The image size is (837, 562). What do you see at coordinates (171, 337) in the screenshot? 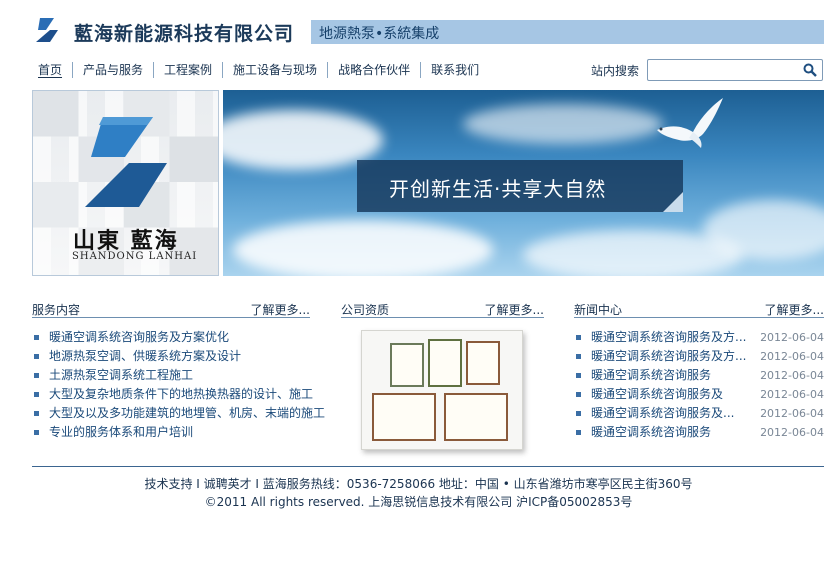
I see `service-item: 暖通空调系统咨询服务及方案优化` at bounding box center [171, 337].